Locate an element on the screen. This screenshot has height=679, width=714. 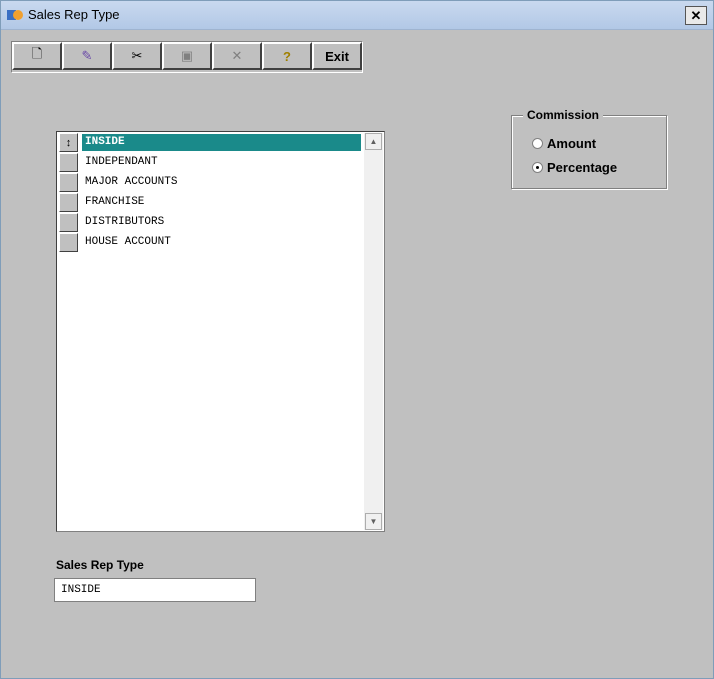
delete-button: ✕ is located at coordinates (237, 56).